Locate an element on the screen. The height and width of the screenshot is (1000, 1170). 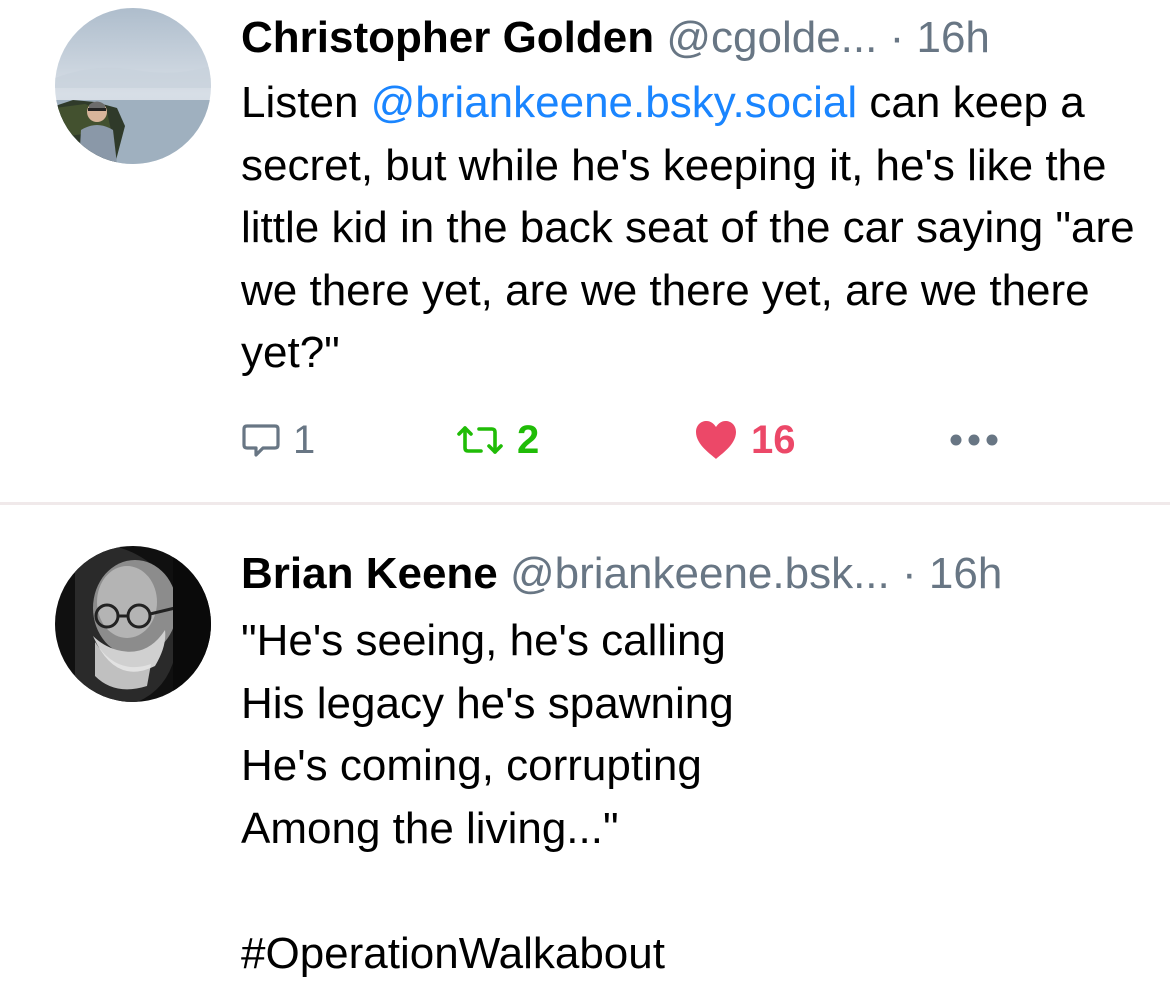
post-header: Christopher Golden @cgolde... · 16h is located at coordinates (615, 38).